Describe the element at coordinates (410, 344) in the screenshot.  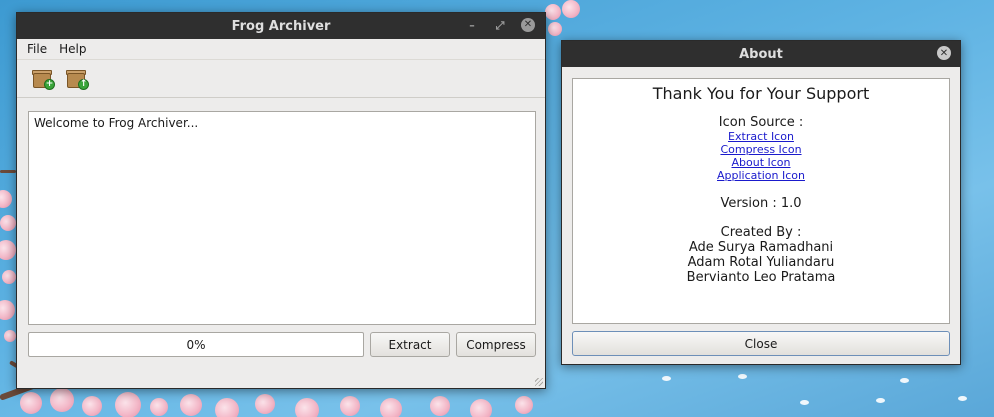
I see `extract-button: Extract` at that location.